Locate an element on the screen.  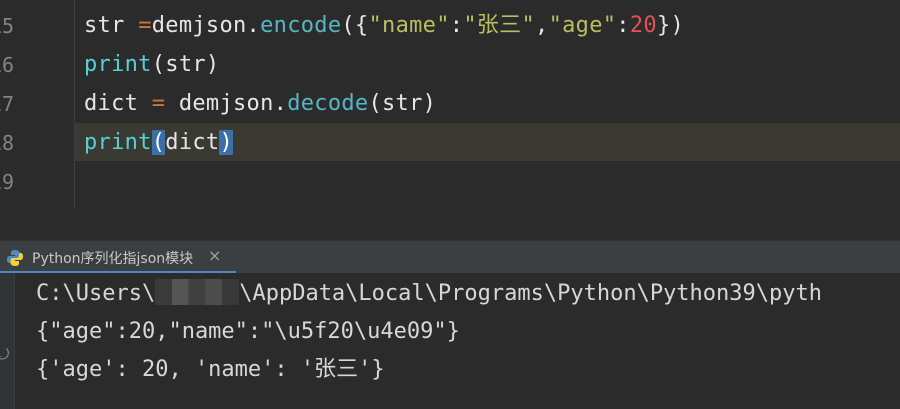
code-token: ) is located at coordinates (226, 142).